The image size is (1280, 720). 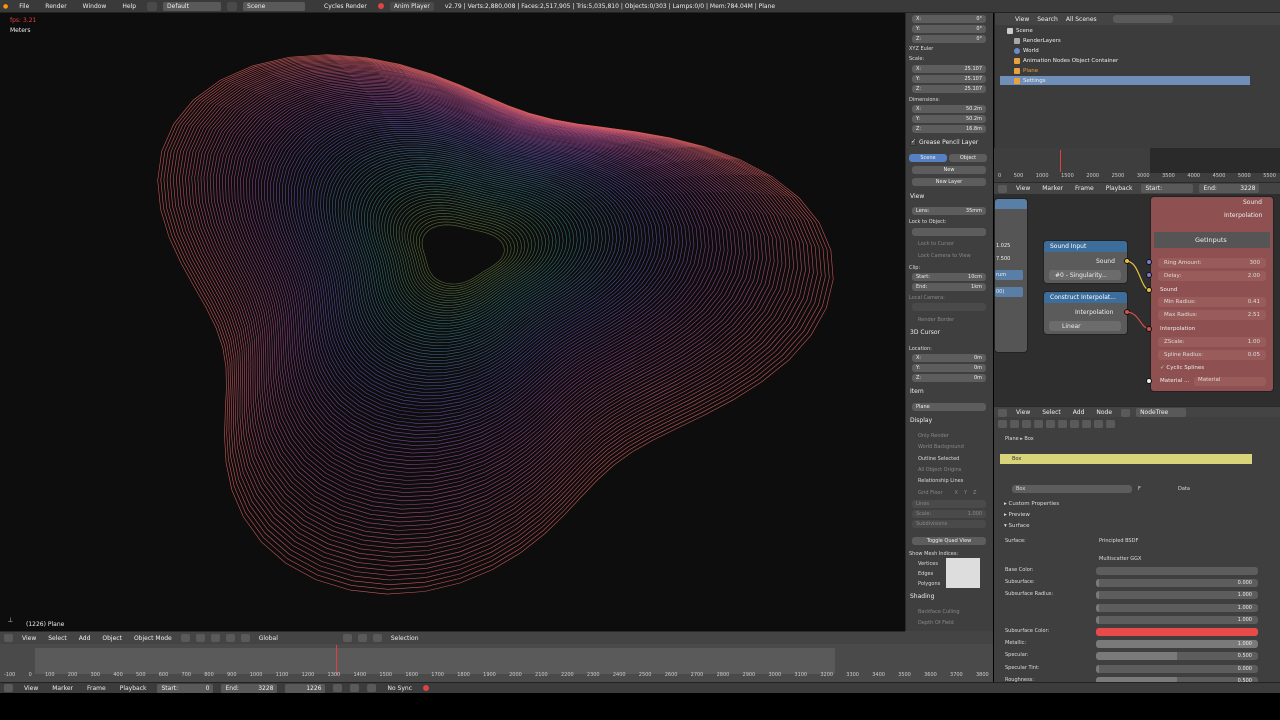 I want to click on auto-keying-icon, so click(x=426, y=688).